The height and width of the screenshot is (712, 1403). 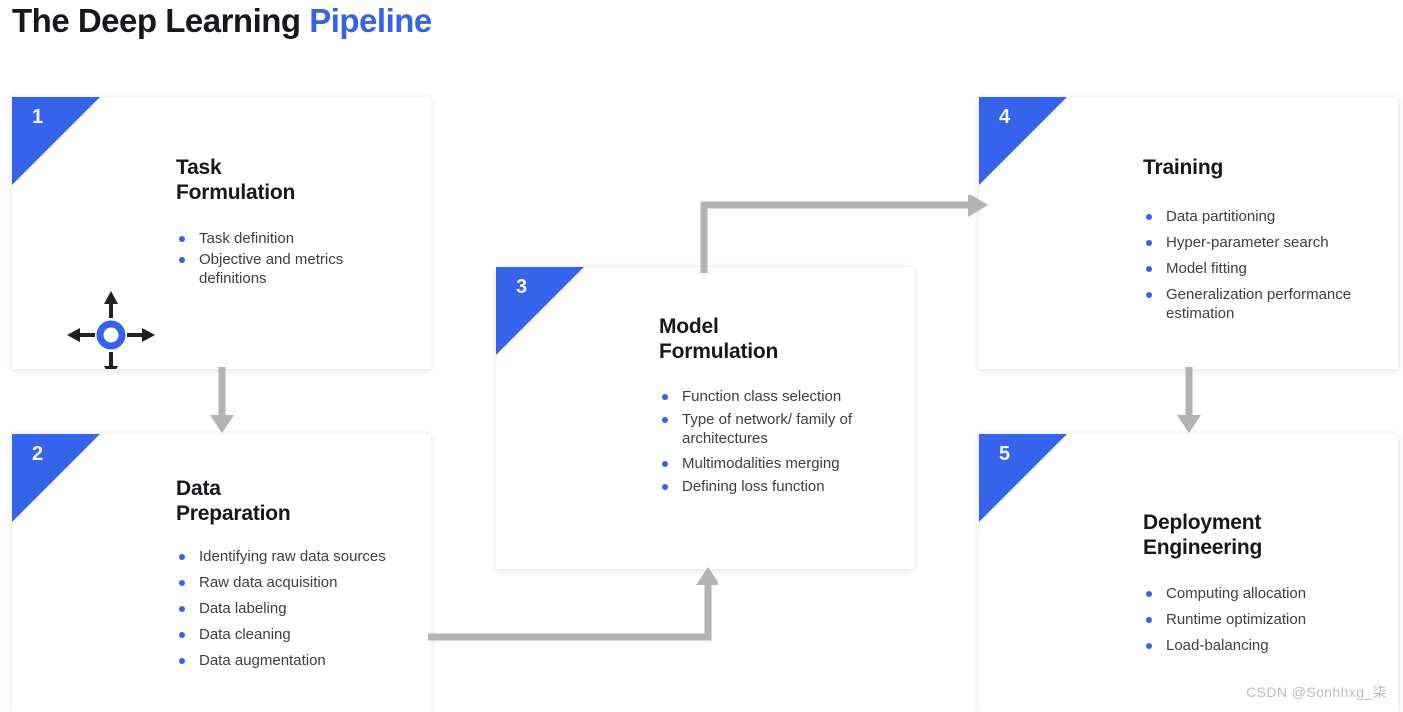 I want to click on list-item: Task definition, so click(x=283, y=238).